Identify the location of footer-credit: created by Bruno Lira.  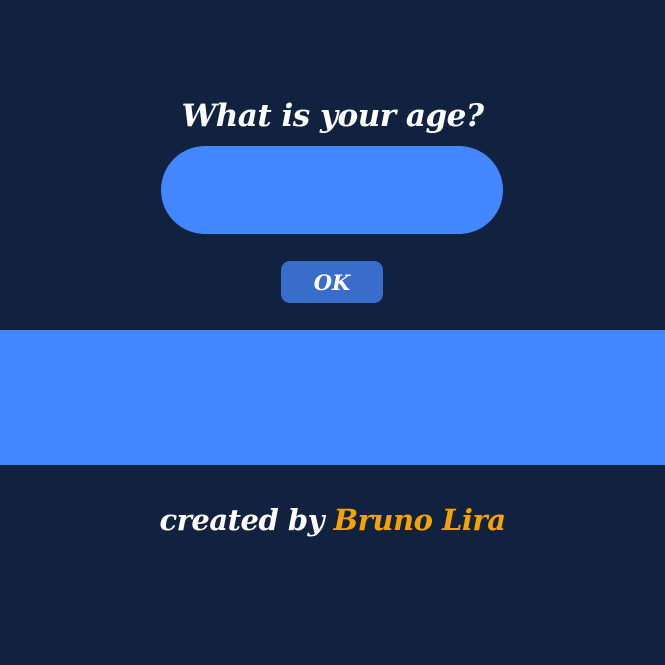
(332, 520).